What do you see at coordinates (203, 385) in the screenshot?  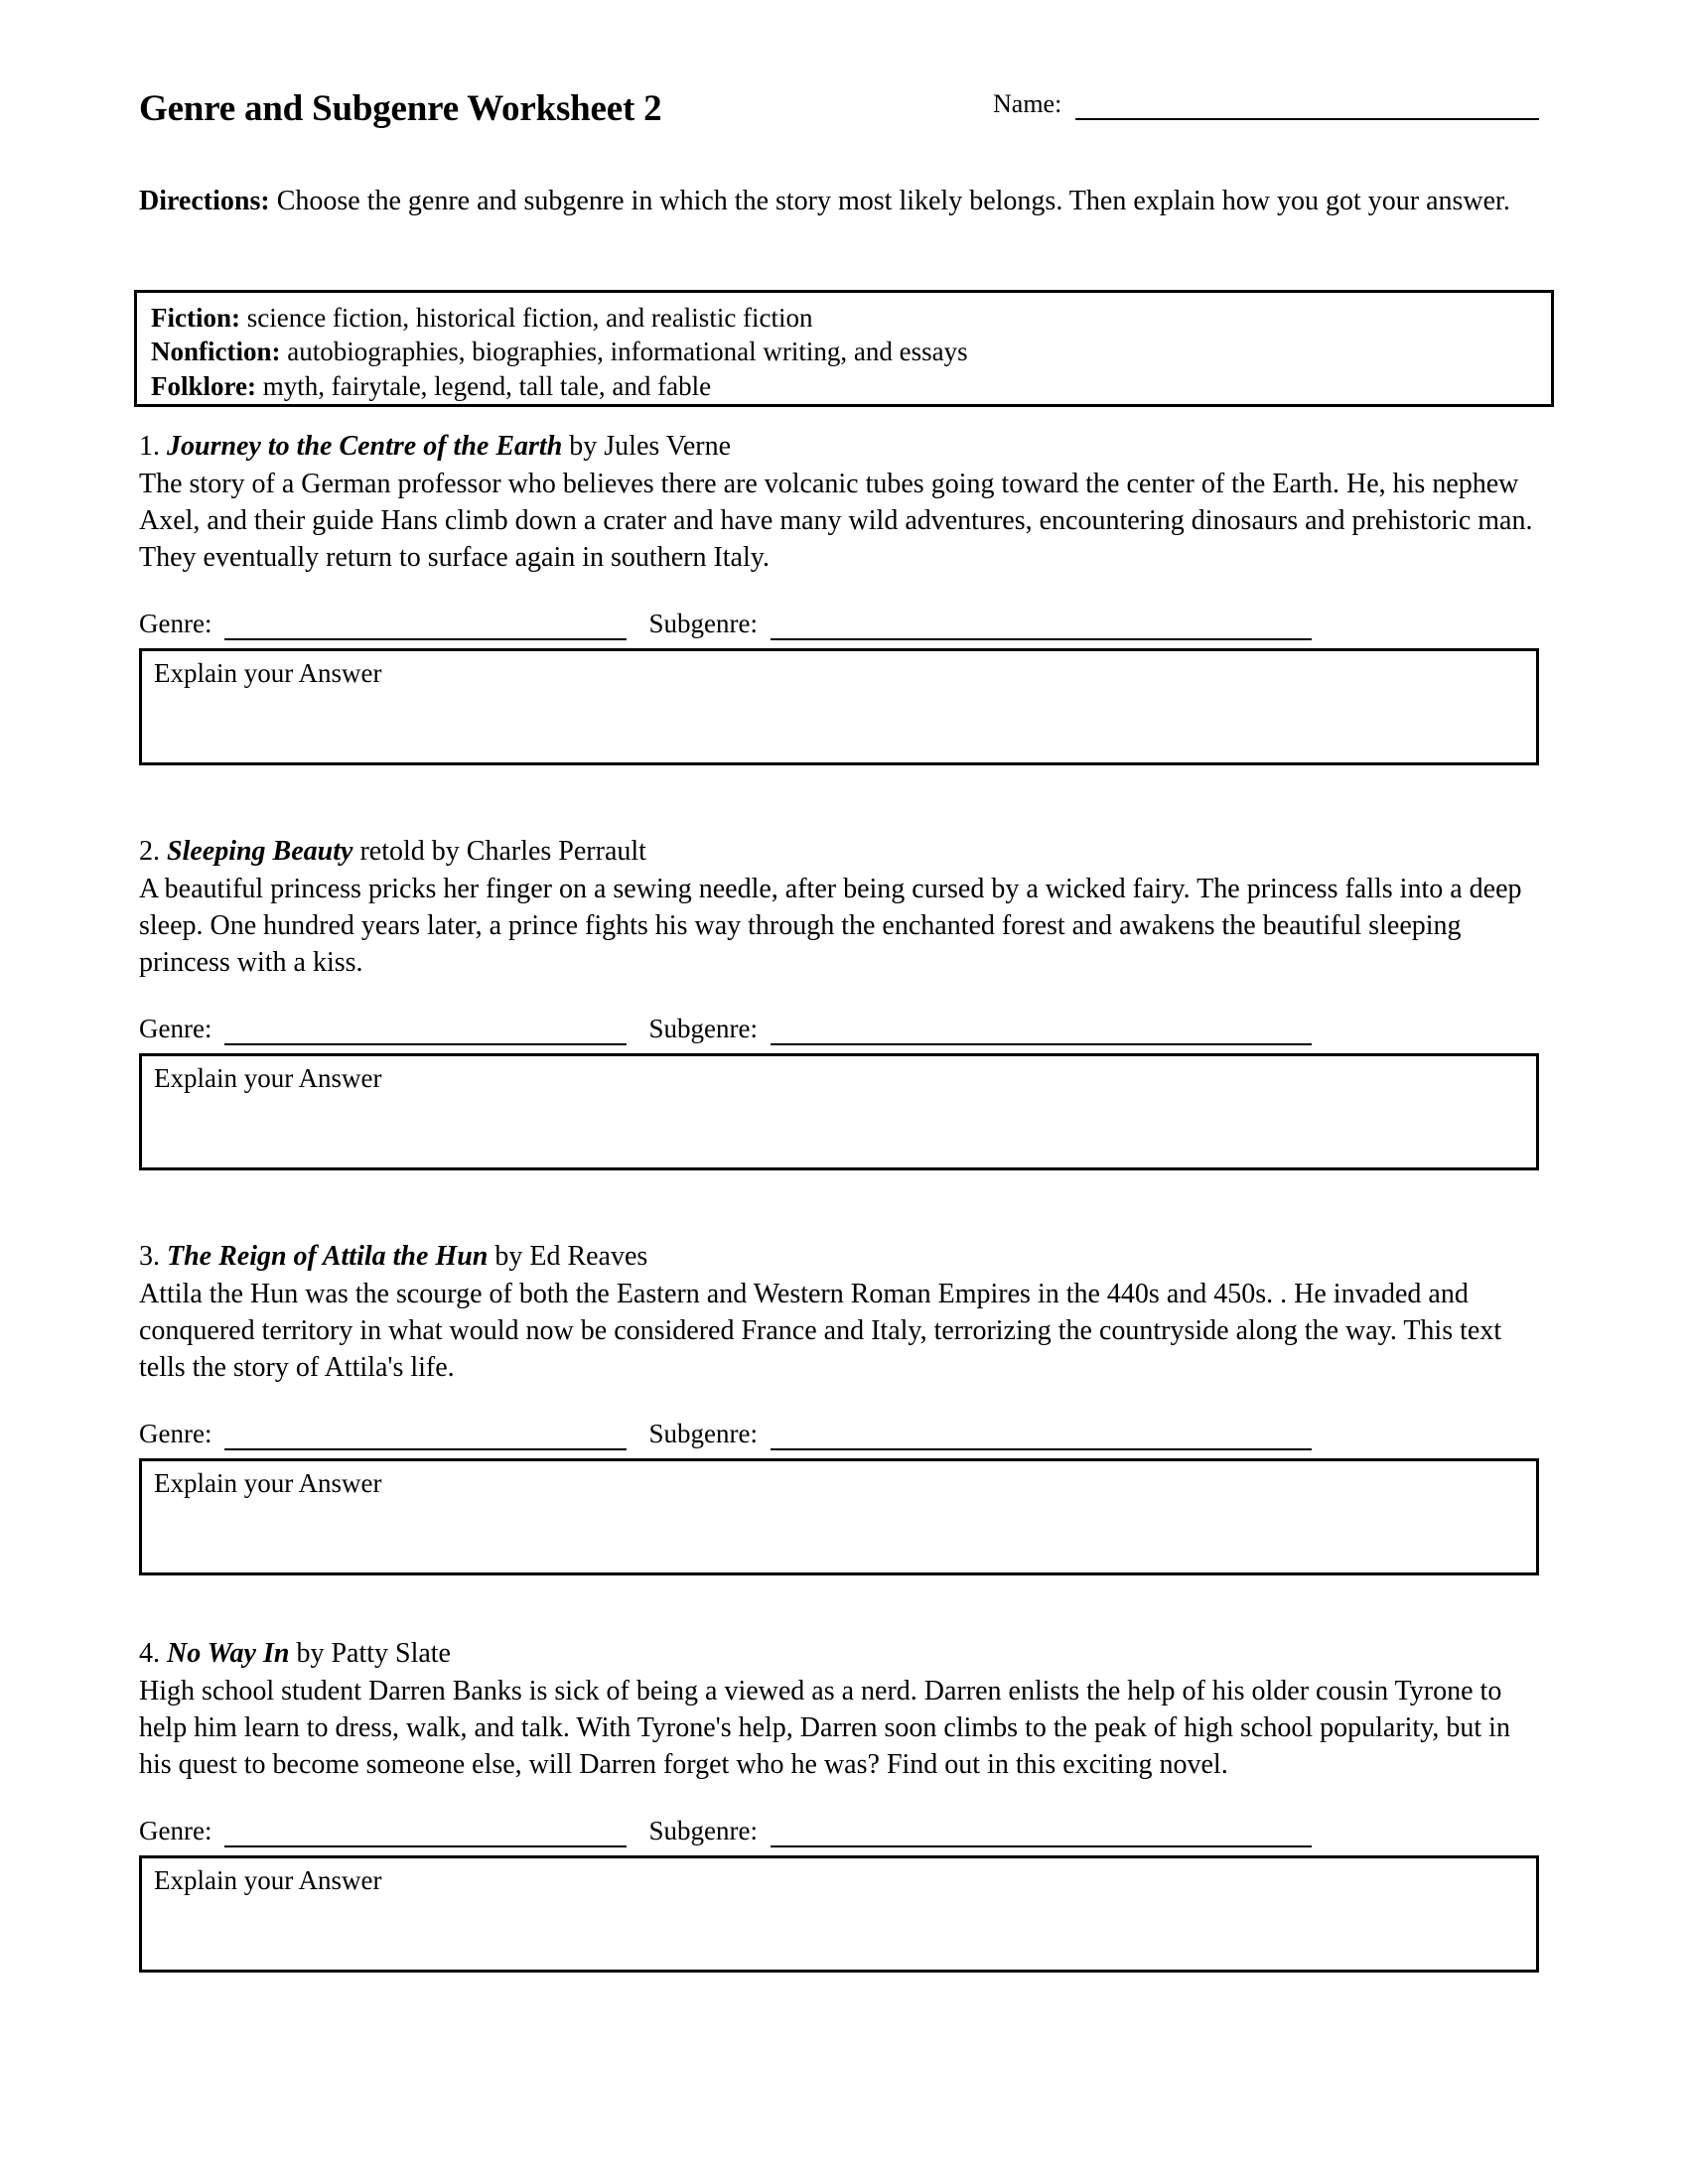 I see `genre-key-label-folklore: Folklore:` at bounding box center [203, 385].